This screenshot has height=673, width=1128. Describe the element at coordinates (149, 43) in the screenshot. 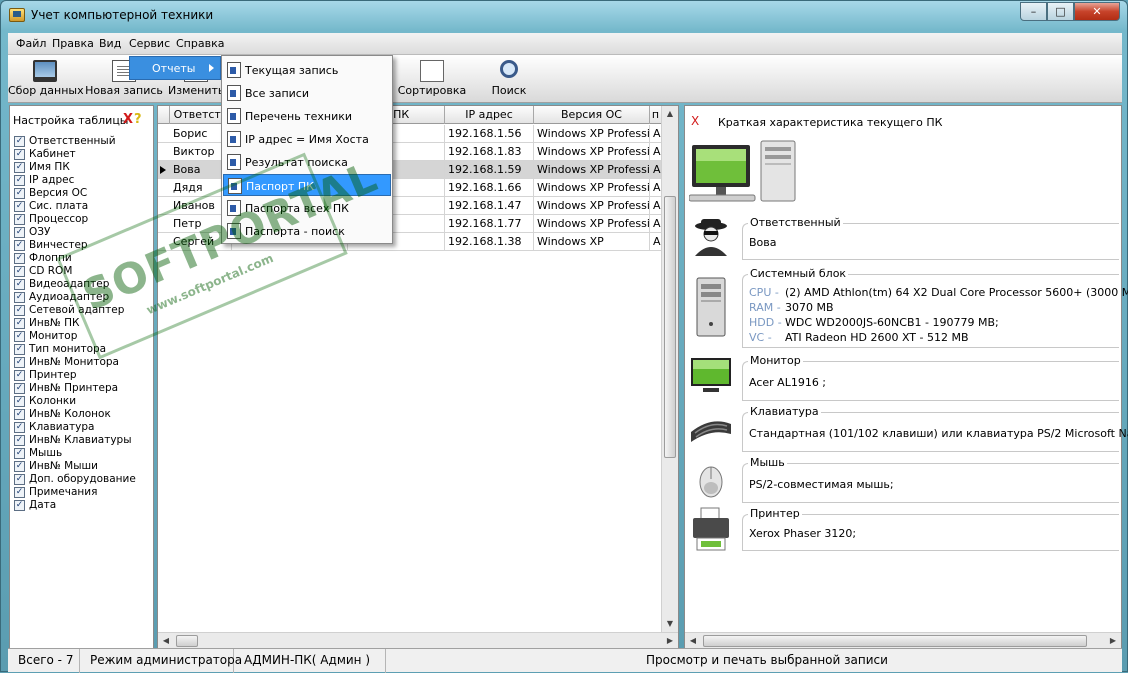

I see `menu-service: Сервис` at that location.